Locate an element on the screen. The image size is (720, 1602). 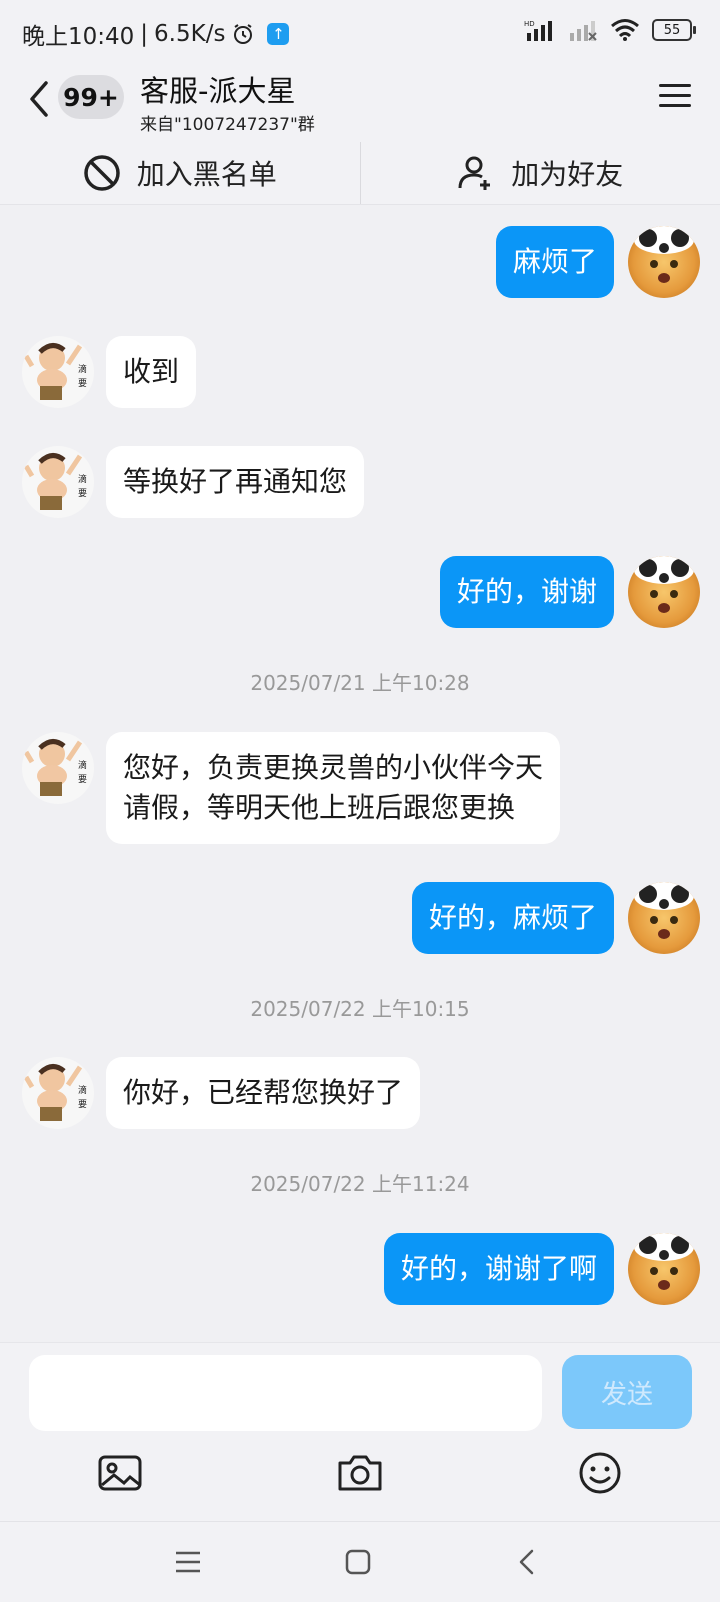
block-icon is located at coordinates (102, 173).